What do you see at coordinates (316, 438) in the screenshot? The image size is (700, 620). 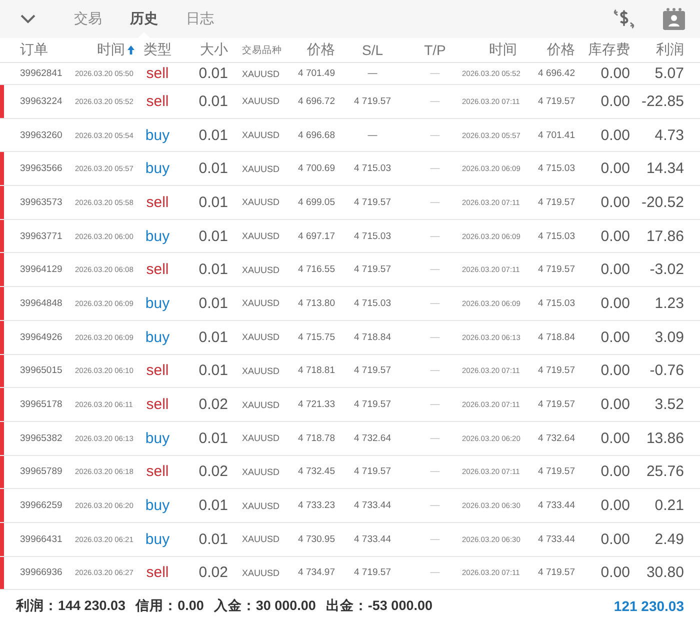 I see `open-price: 4 718.78` at bounding box center [316, 438].